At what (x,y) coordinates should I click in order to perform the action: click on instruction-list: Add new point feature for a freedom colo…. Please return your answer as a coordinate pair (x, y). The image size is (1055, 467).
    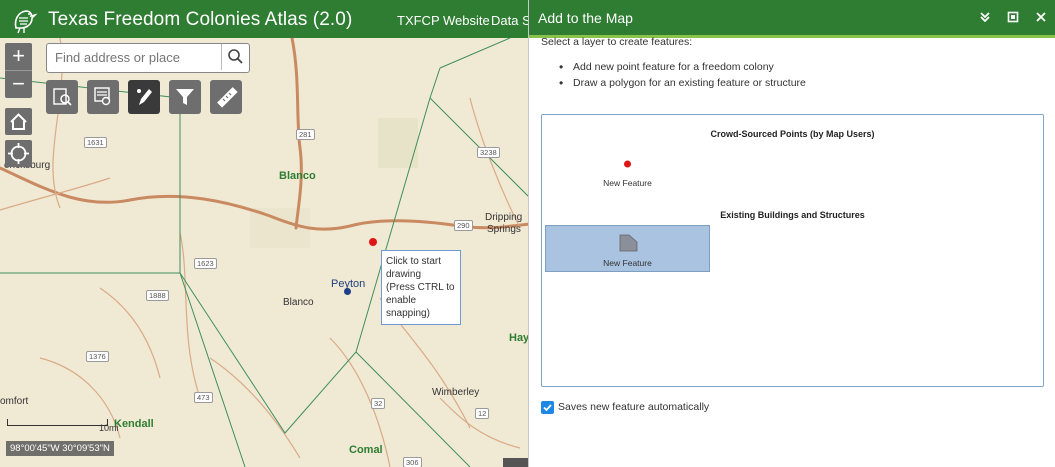
    Looking at the image, I should click on (682, 76).